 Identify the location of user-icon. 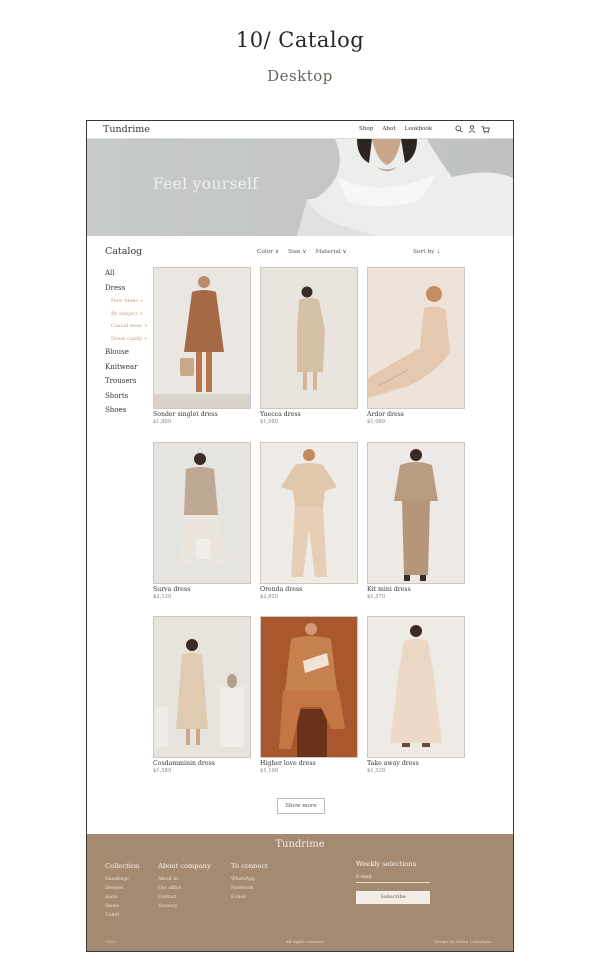
(472, 129).